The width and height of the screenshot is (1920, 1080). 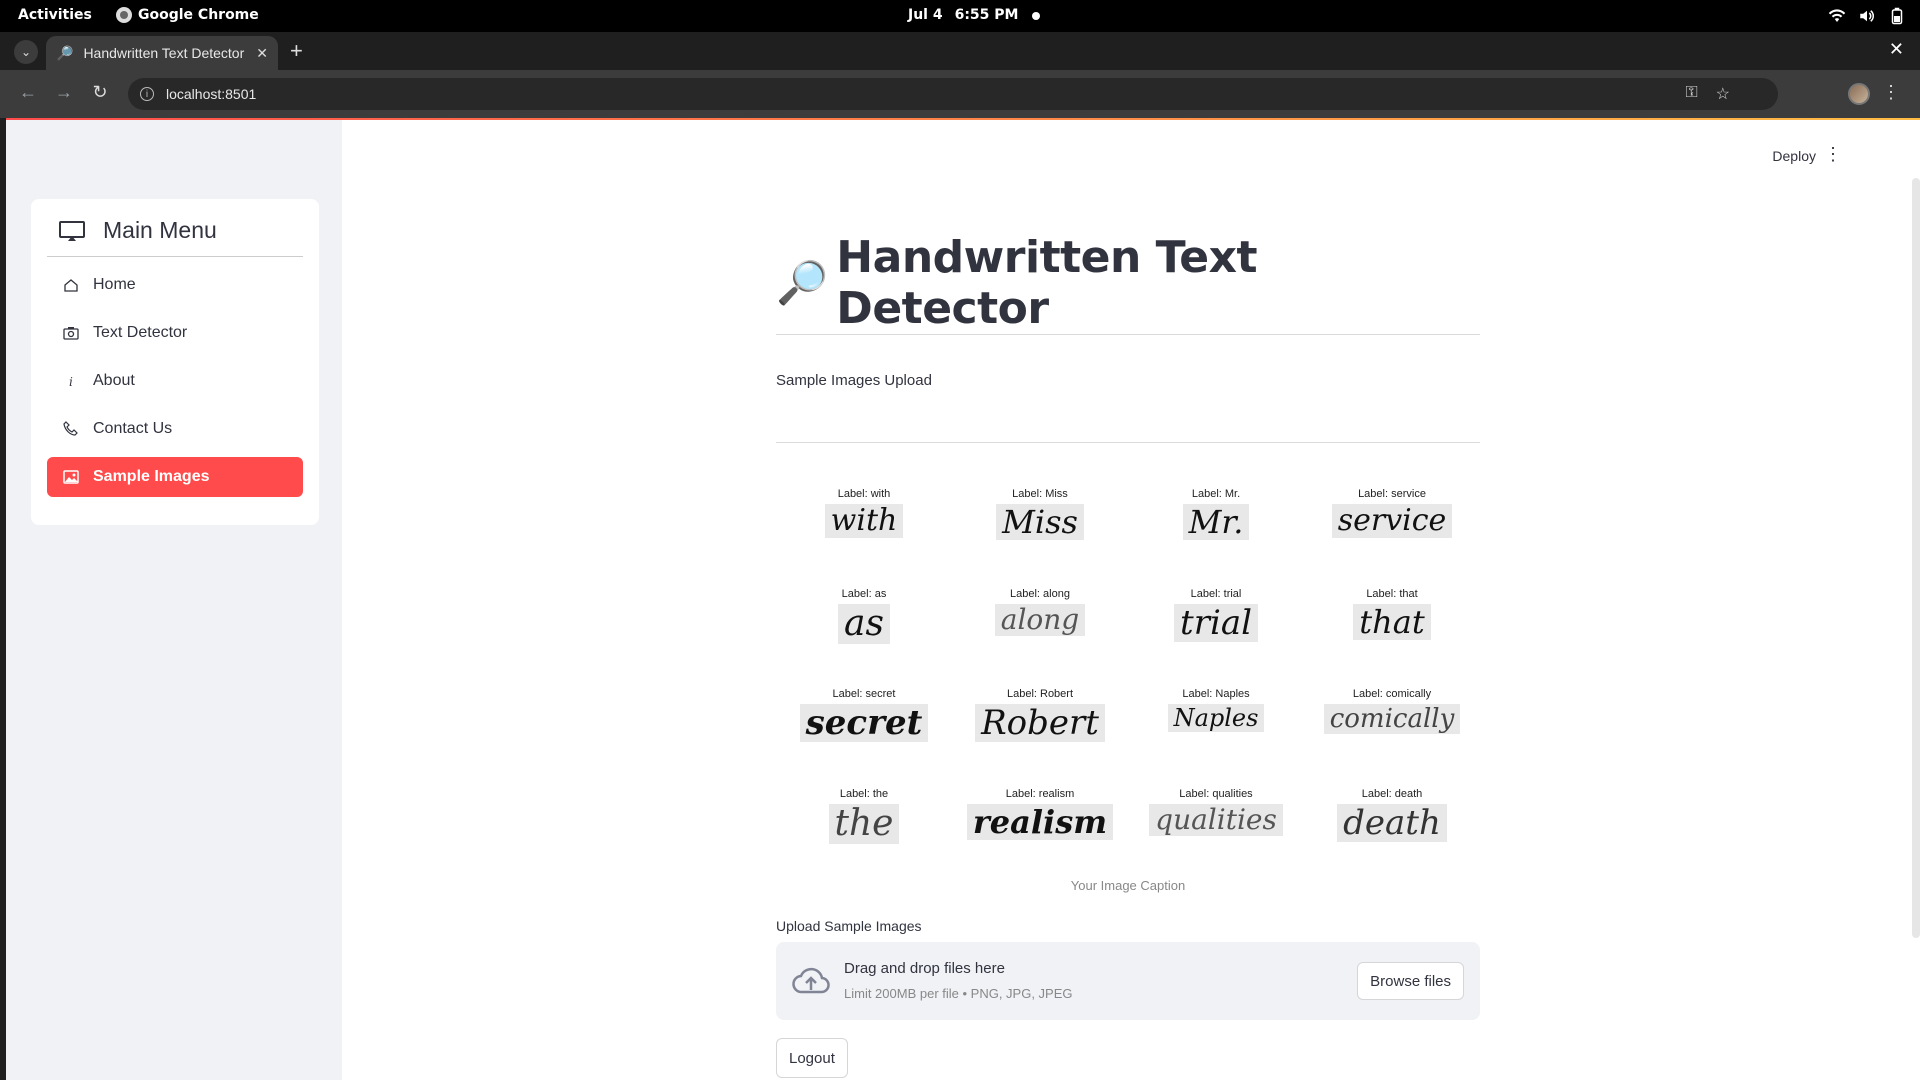 What do you see at coordinates (1392, 622) in the screenshot?
I see `sample-word: that` at bounding box center [1392, 622].